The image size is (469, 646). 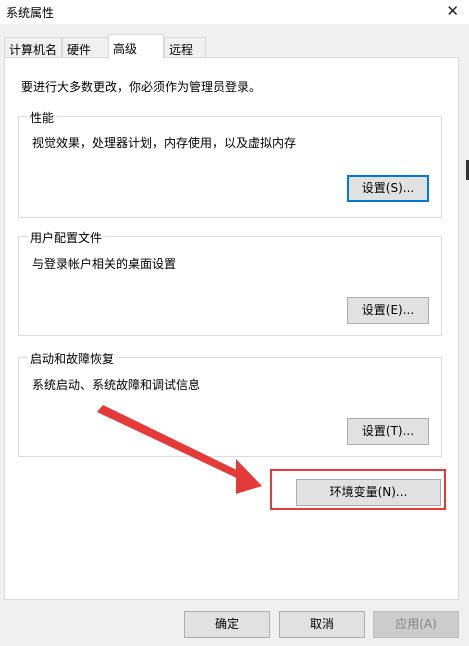 What do you see at coordinates (85, 47) in the screenshot?
I see `tab-hardware: 硬件` at bounding box center [85, 47].